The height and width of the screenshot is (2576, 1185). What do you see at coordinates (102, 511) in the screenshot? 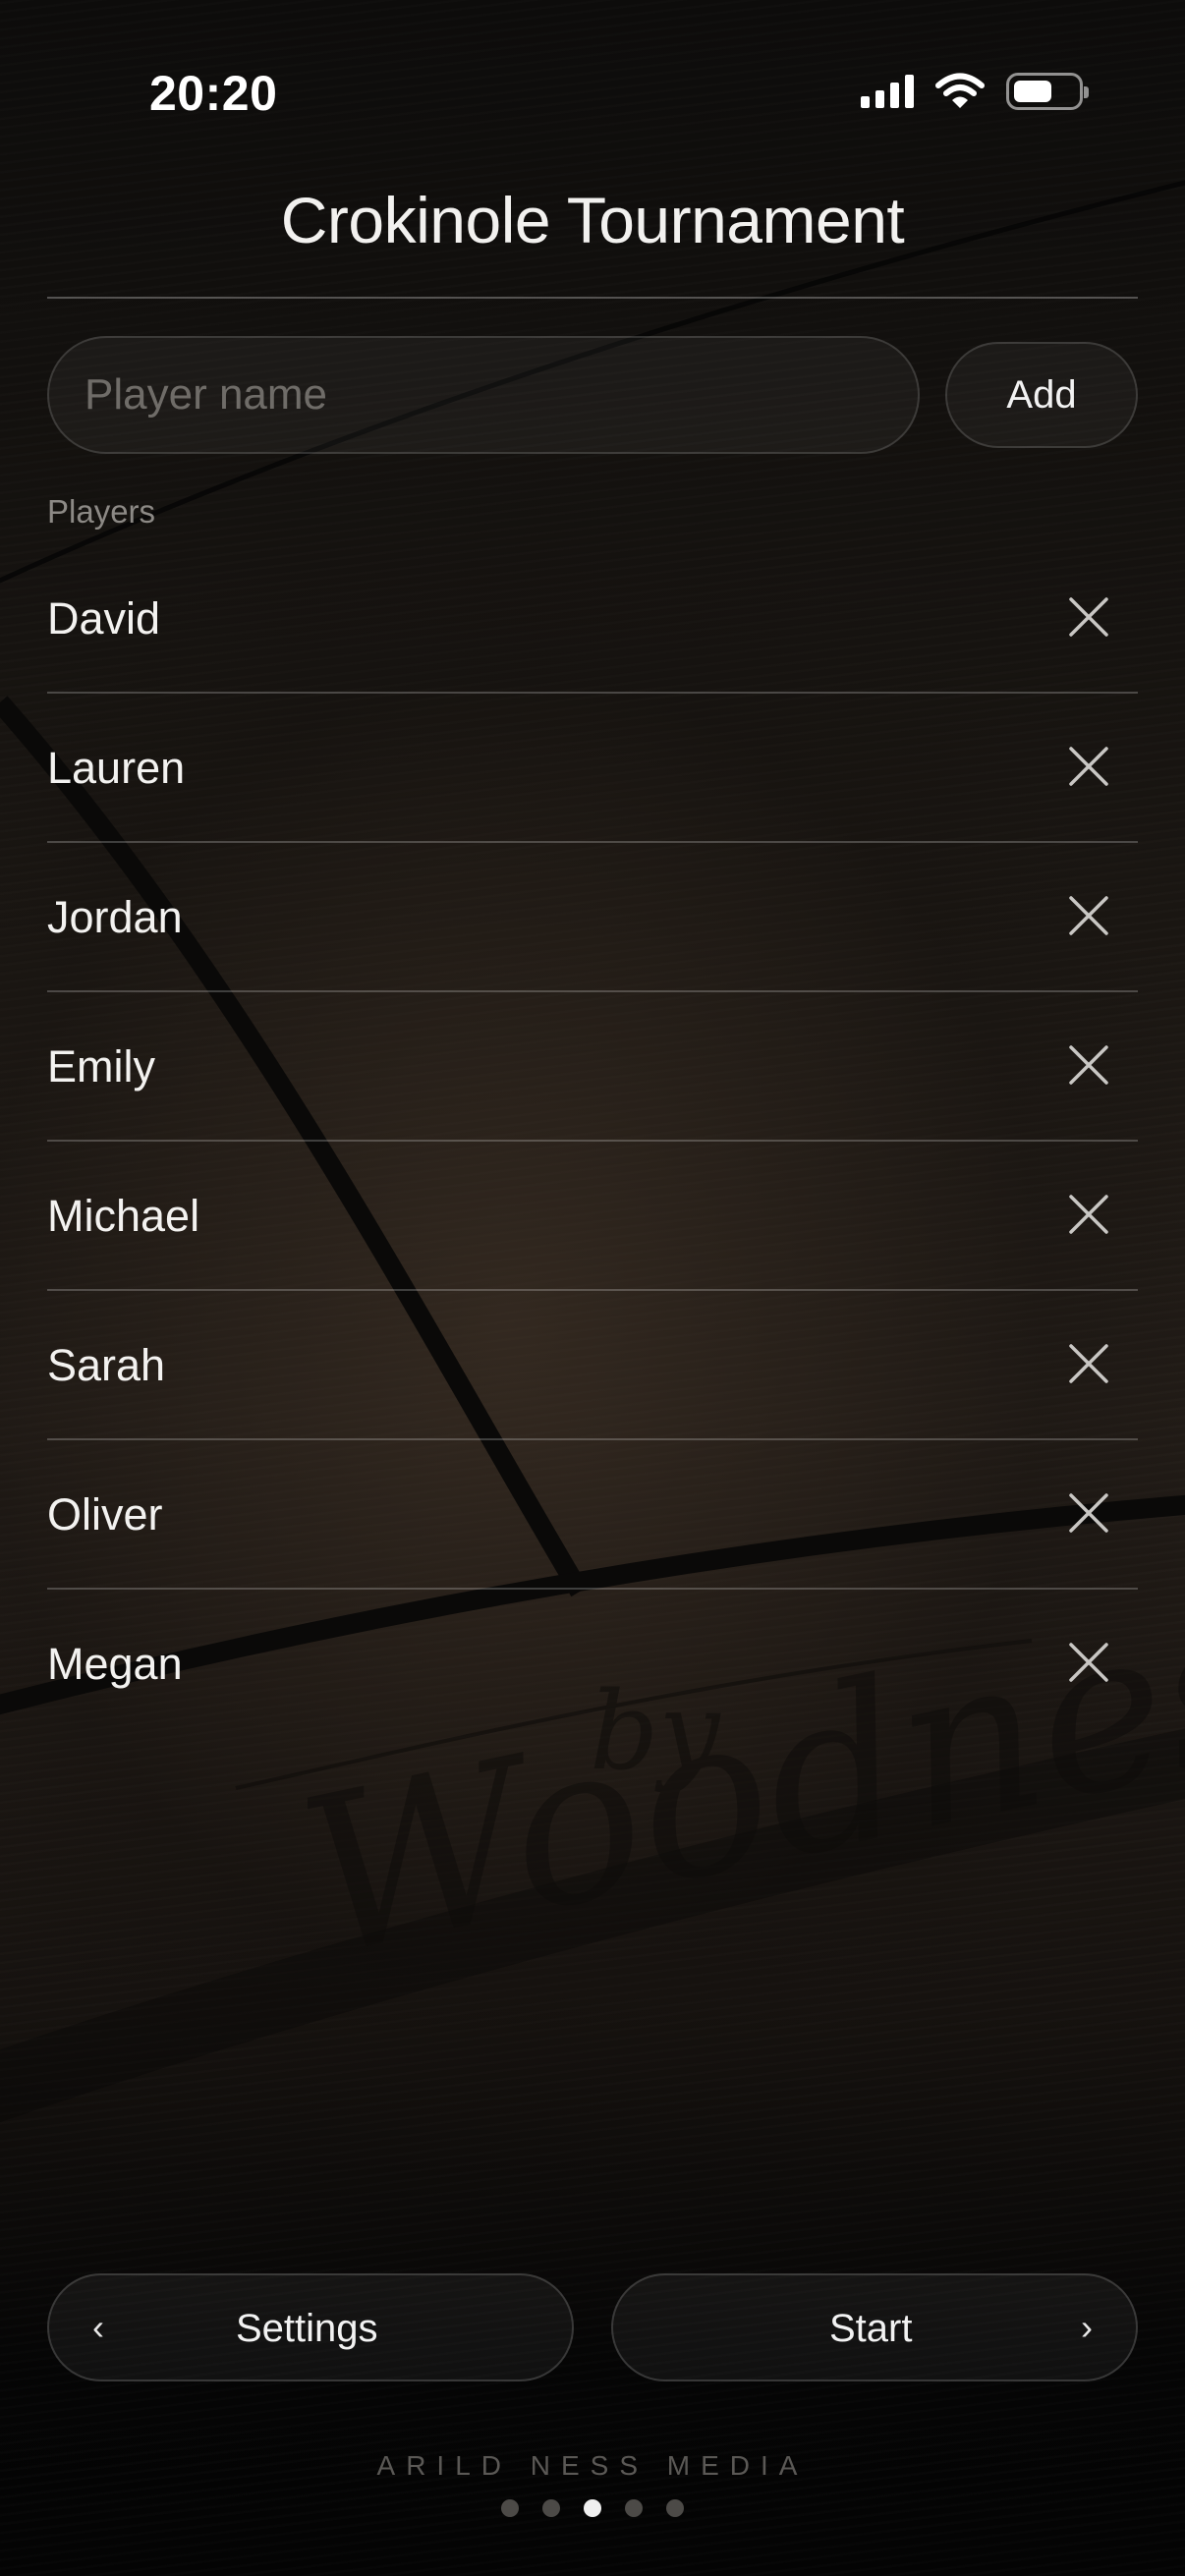
I see `players-section-label: Players` at bounding box center [102, 511].